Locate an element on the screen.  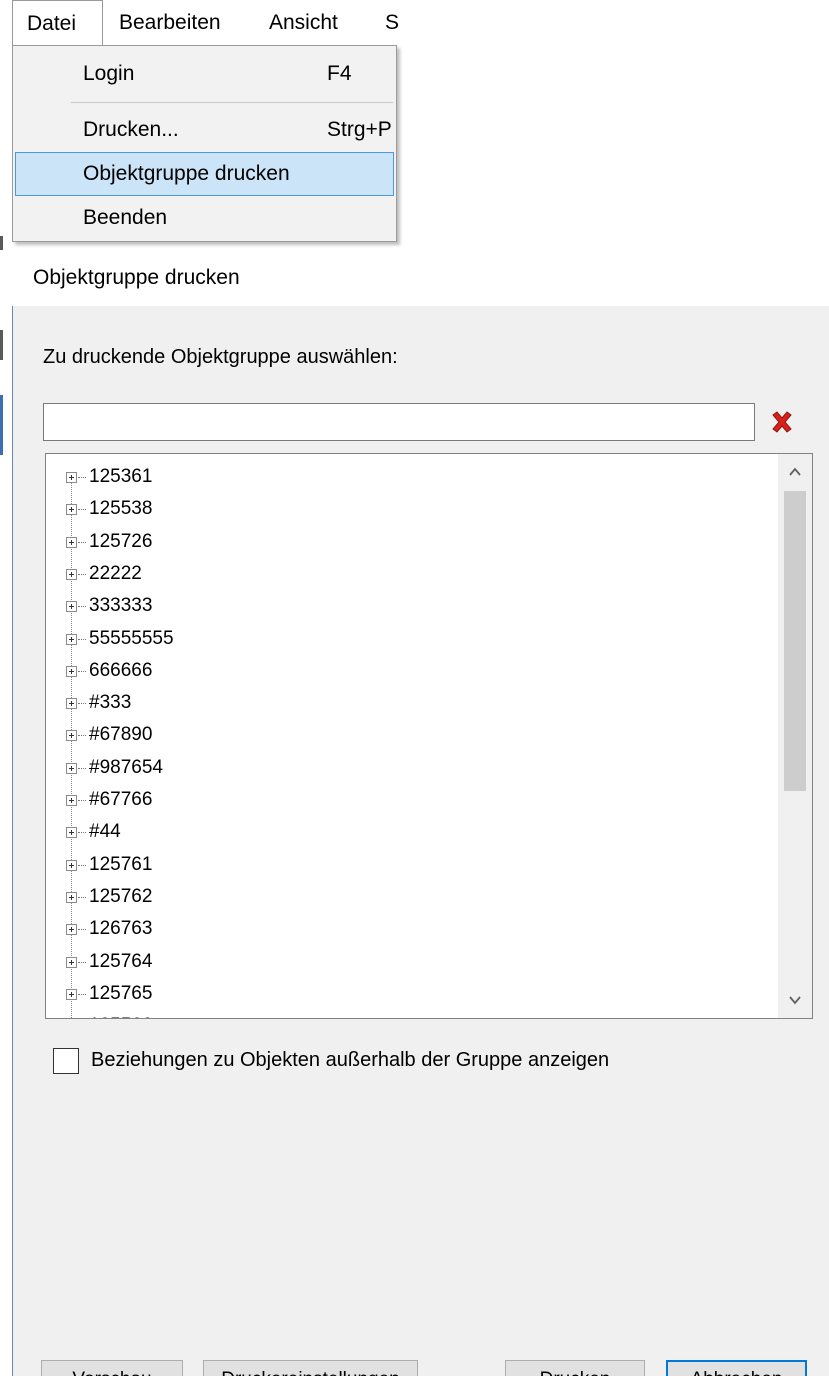
tree-item: 666666 is located at coordinates (406, 672).